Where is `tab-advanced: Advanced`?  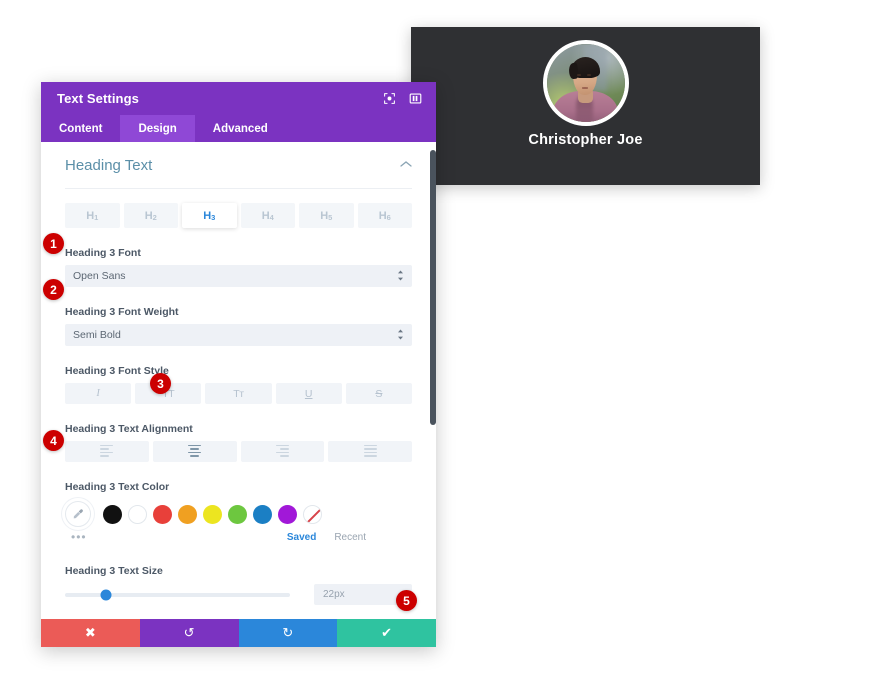 tab-advanced: Advanced is located at coordinates (240, 128).